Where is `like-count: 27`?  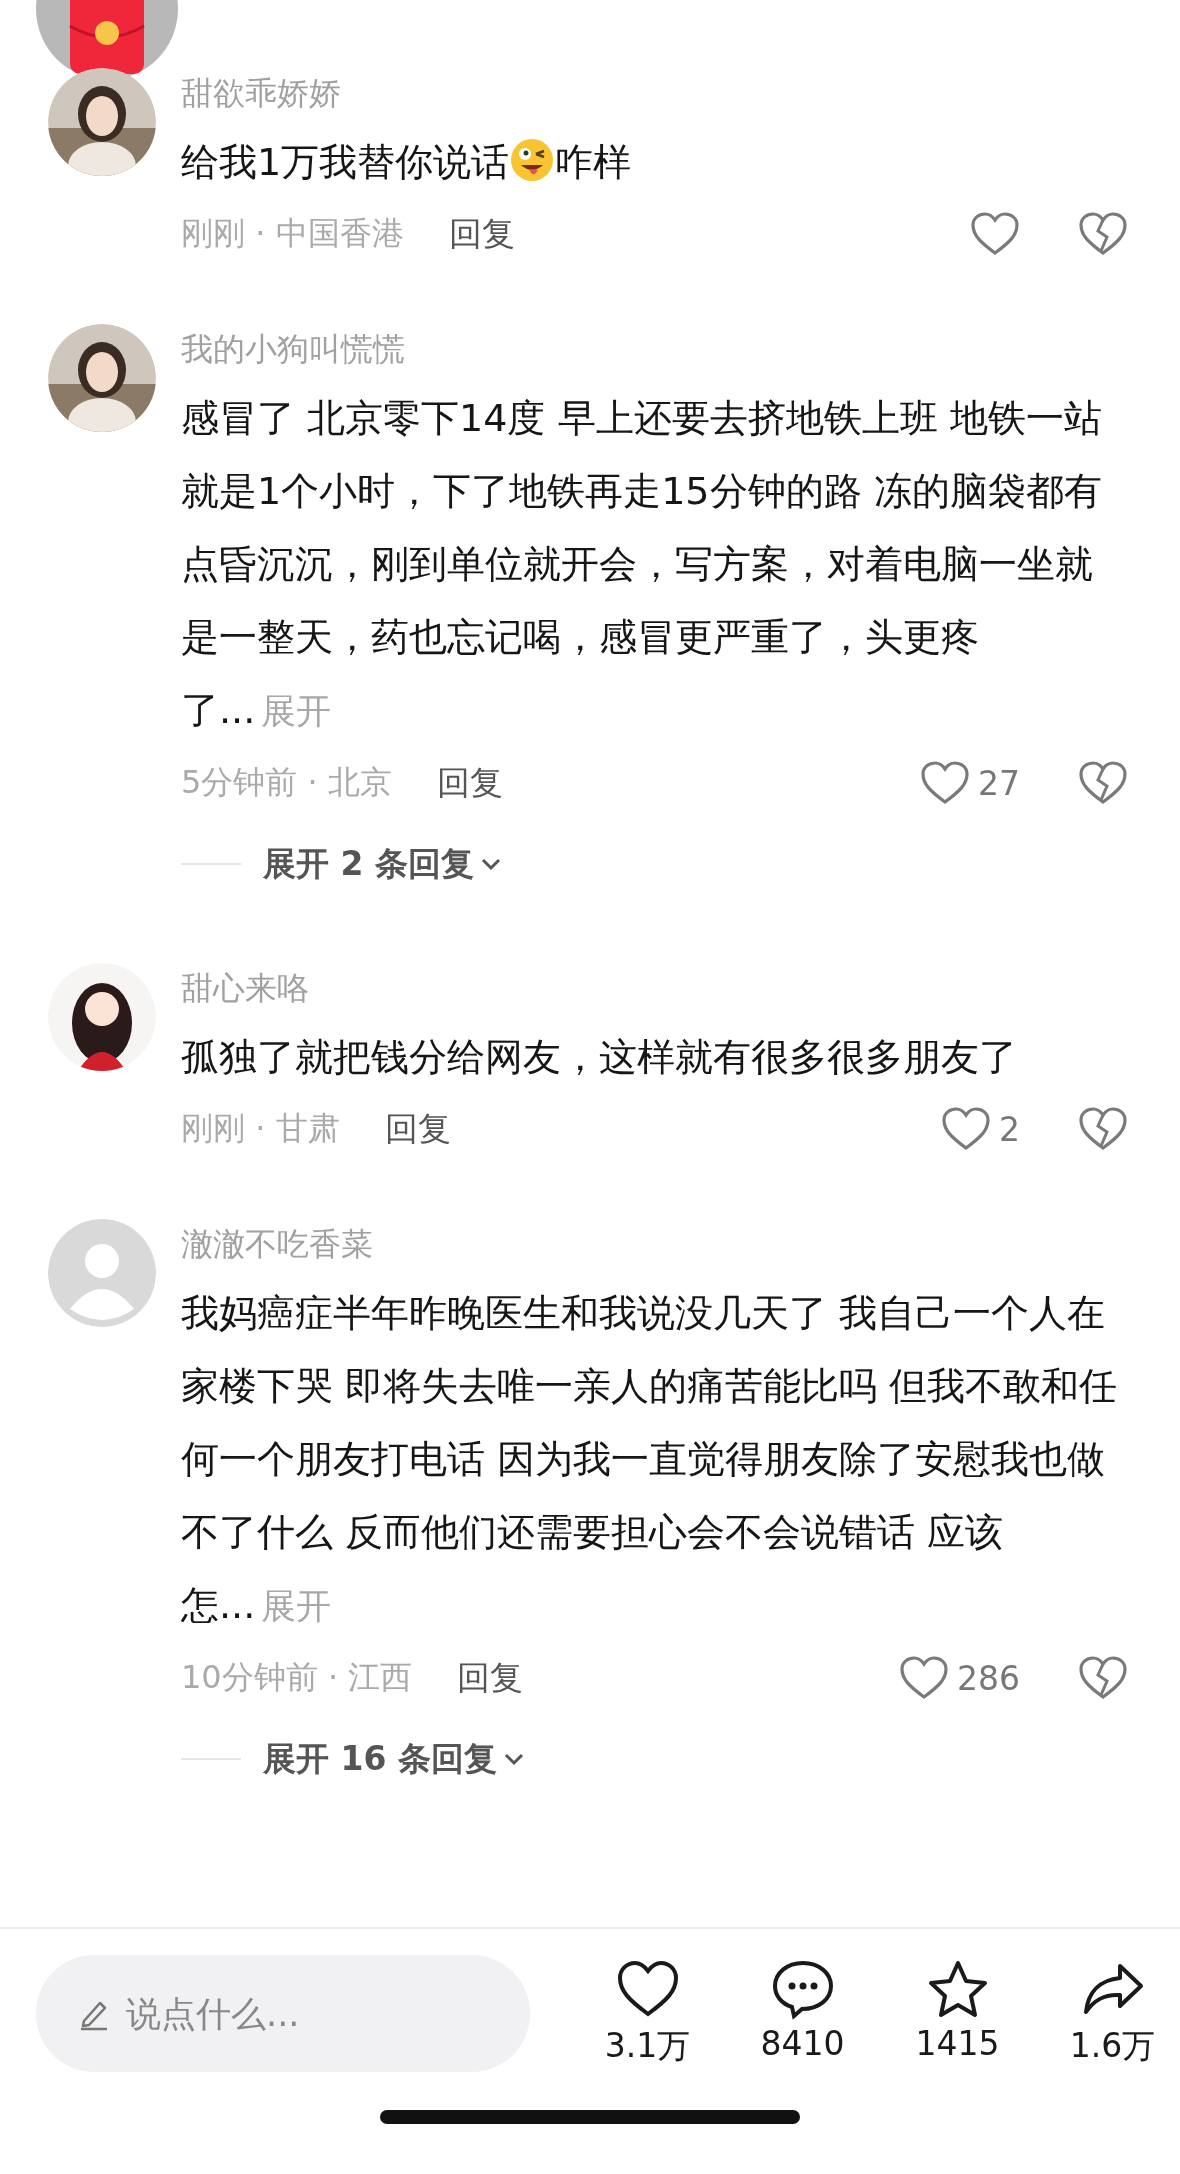 like-count: 27 is located at coordinates (999, 783).